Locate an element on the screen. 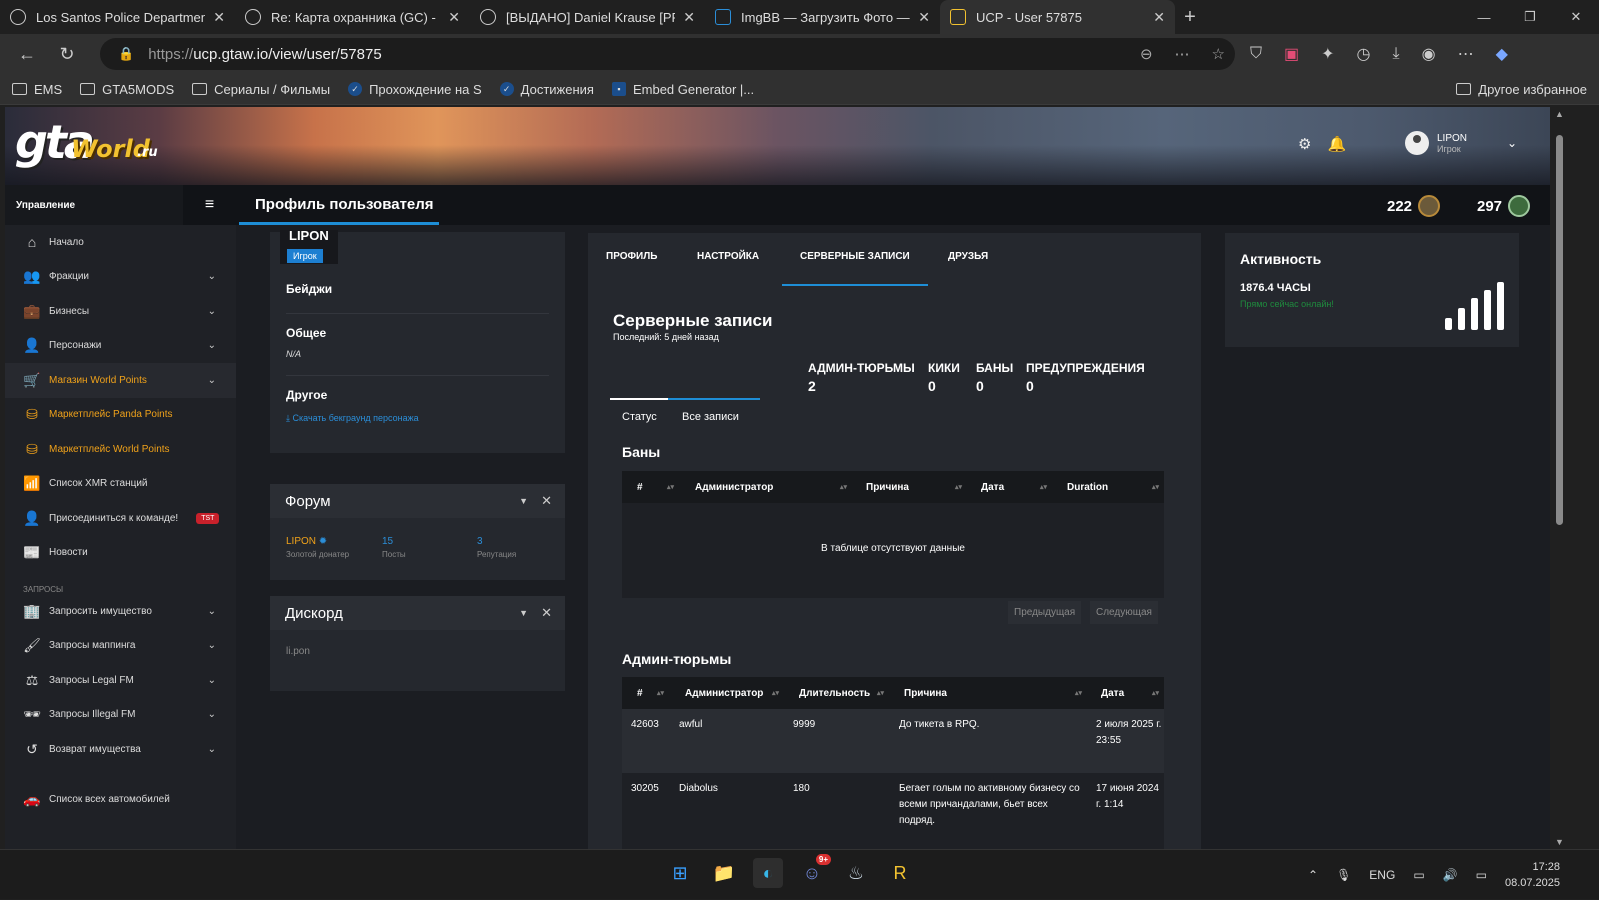 This screenshot has width=1599, height=900. bookmark-folder: EMS is located at coordinates (37, 89).